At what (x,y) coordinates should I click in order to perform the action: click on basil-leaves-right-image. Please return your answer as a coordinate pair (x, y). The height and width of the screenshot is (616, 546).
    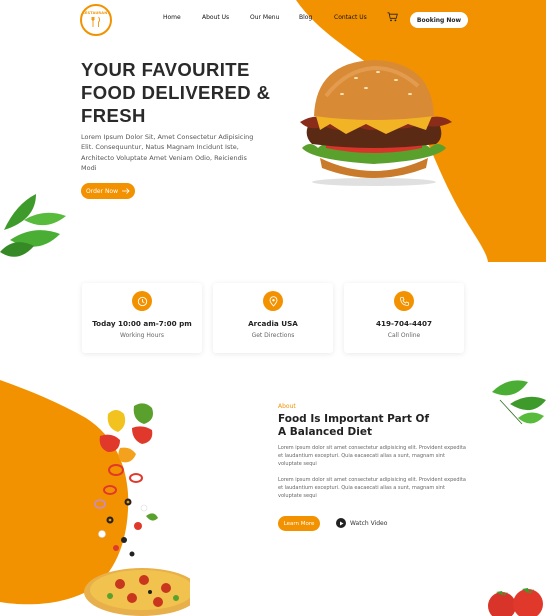
    Looking at the image, I should click on (519, 402).